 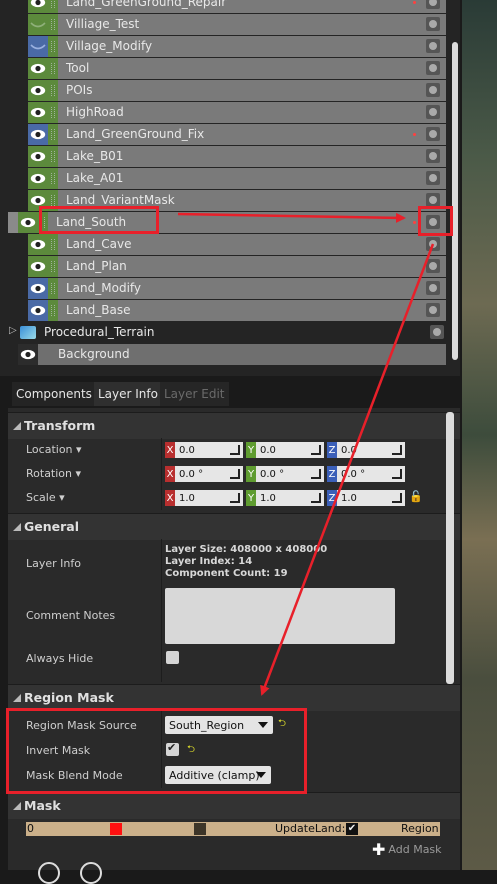 I want to click on tab-layer-edit: Layer Edit, so click(x=194, y=394).